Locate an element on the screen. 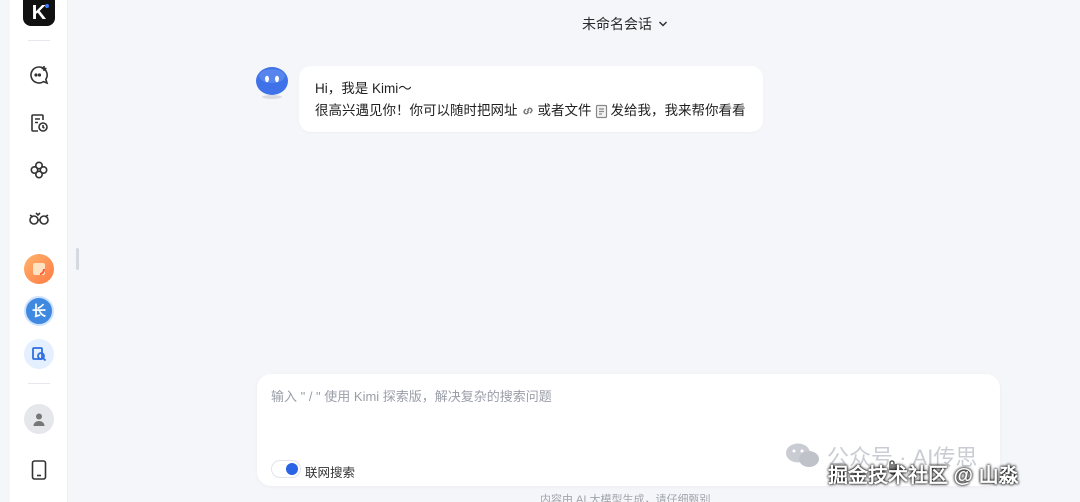 Image resolution: width=1080 pixels, height=502 pixels. user-avatar-icon is located at coordinates (39, 419).